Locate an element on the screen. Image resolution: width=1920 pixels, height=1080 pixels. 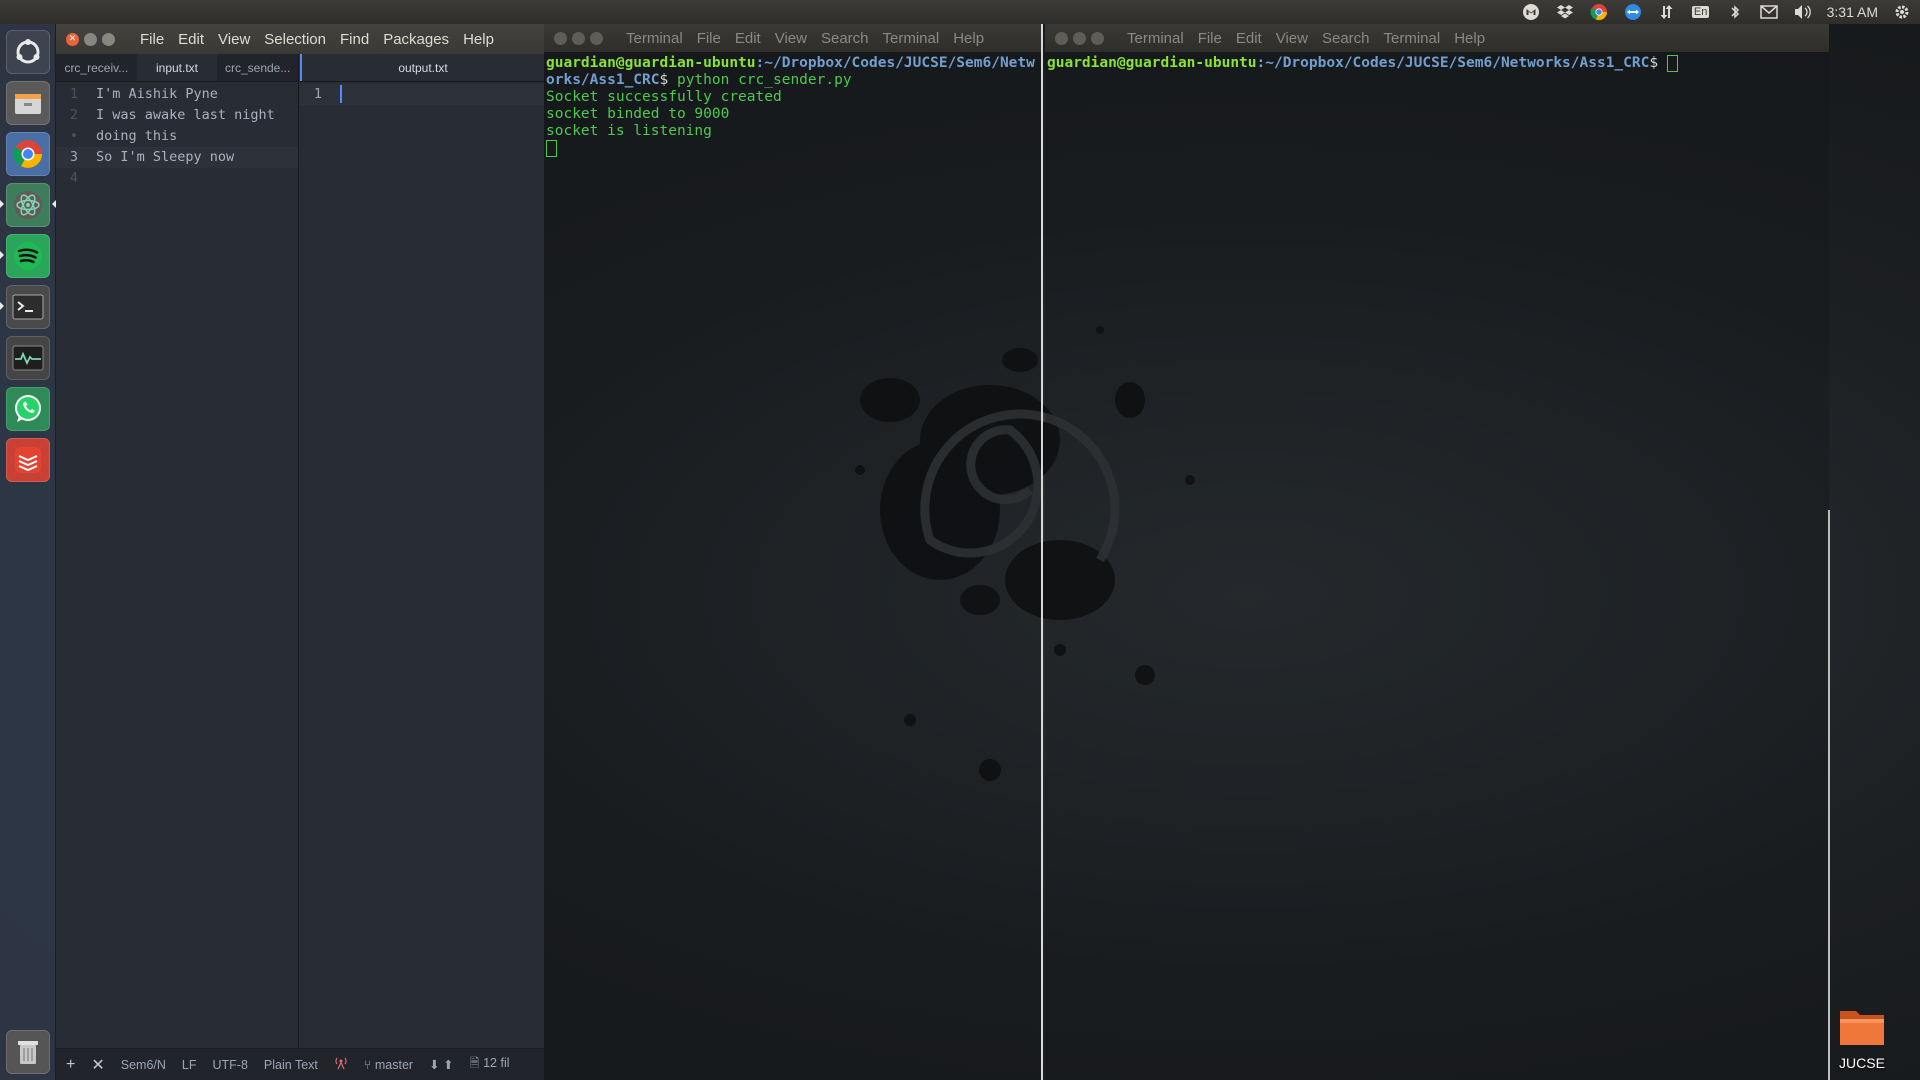
folder-icon is located at coordinates (1862, 1028).